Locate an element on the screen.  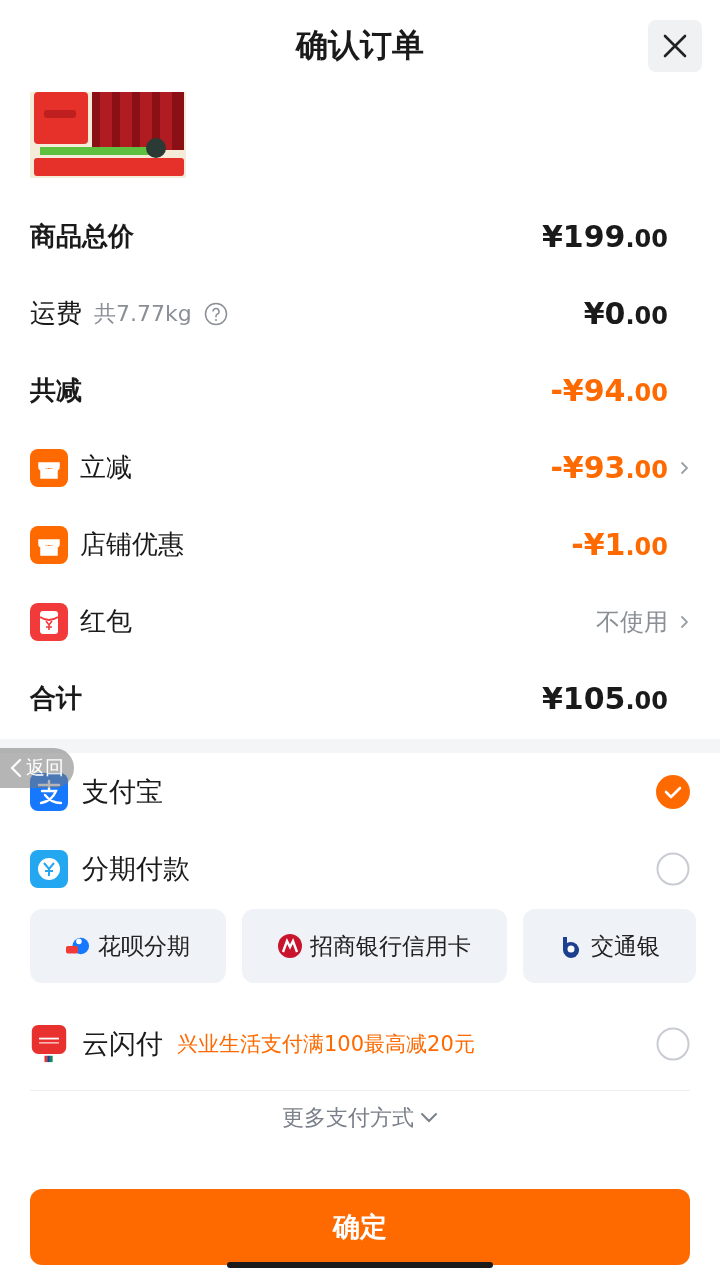
help-icon is located at coordinates (215, 313).